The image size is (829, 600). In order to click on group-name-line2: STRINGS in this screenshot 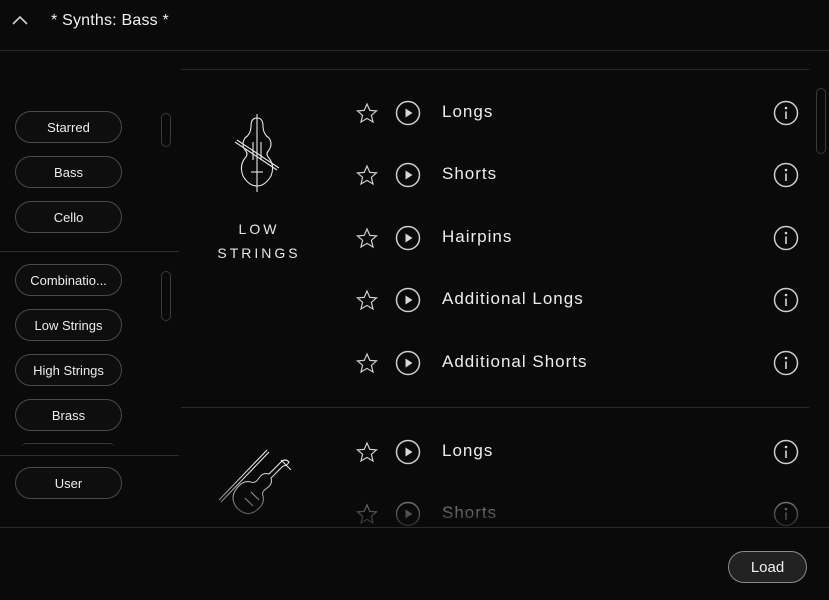, I will do `click(259, 253)`.